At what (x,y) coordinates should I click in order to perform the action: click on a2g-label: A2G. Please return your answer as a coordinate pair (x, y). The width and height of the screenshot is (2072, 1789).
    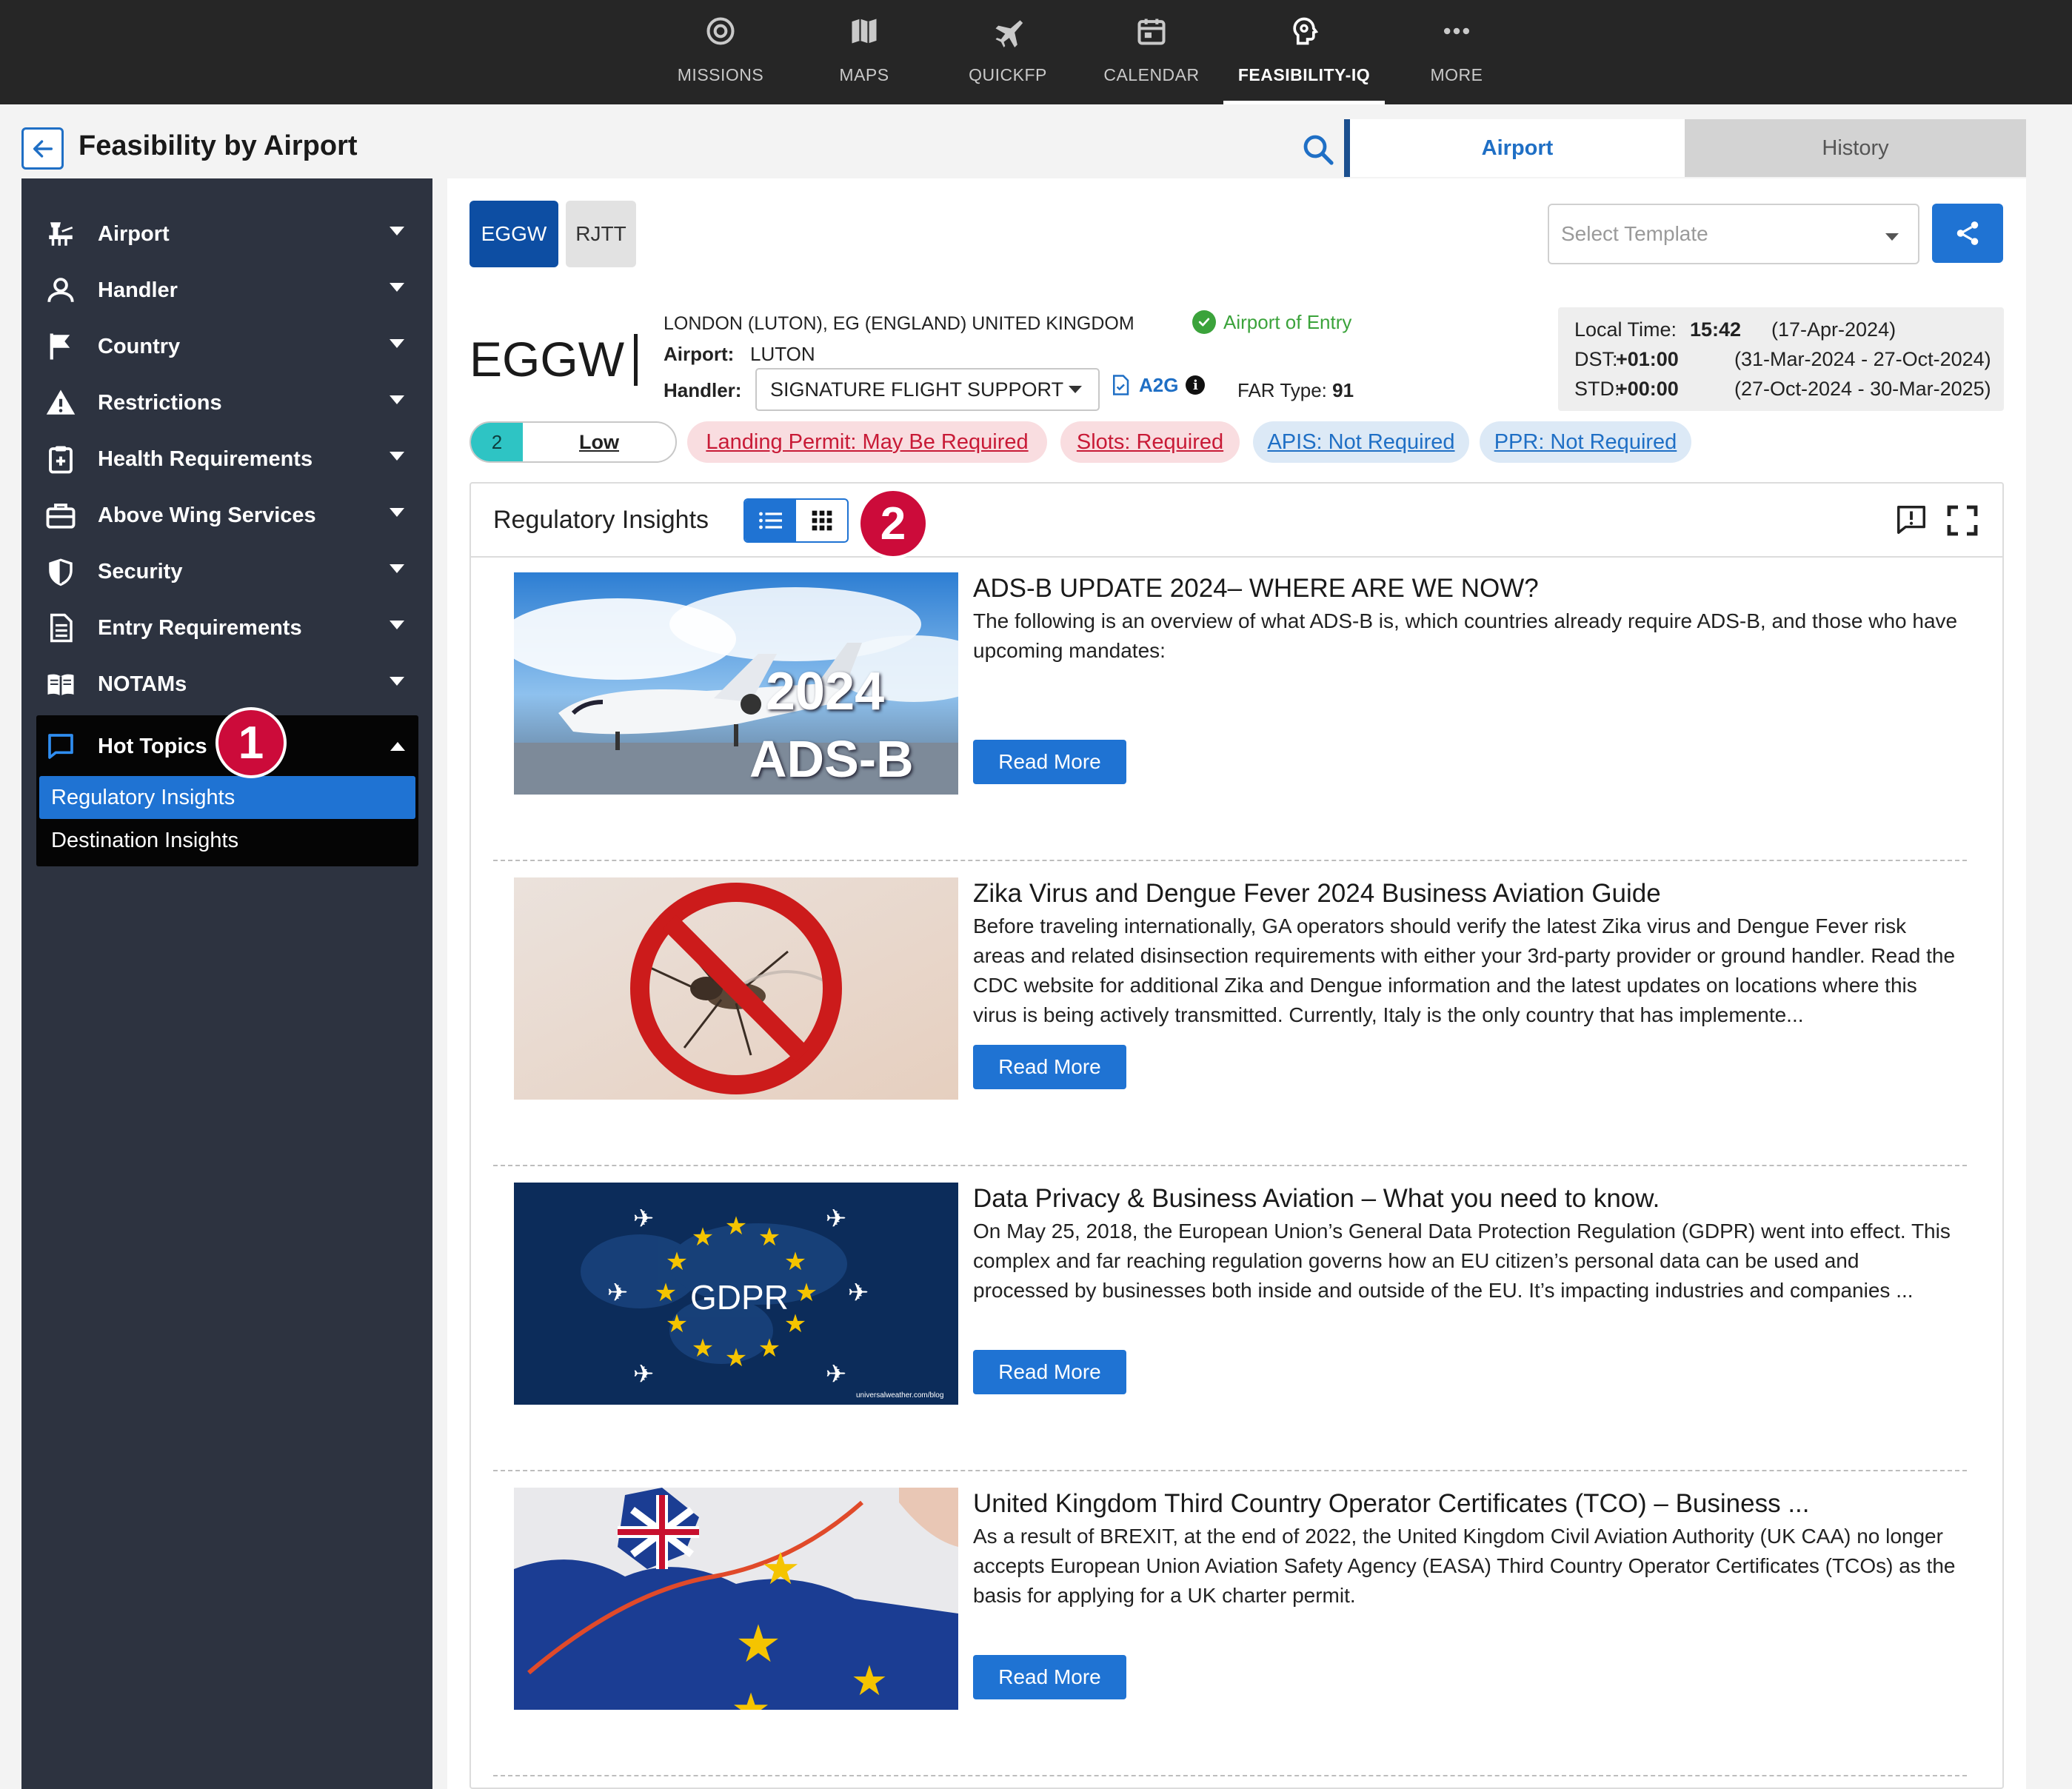
    Looking at the image, I should click on (1159, 385).